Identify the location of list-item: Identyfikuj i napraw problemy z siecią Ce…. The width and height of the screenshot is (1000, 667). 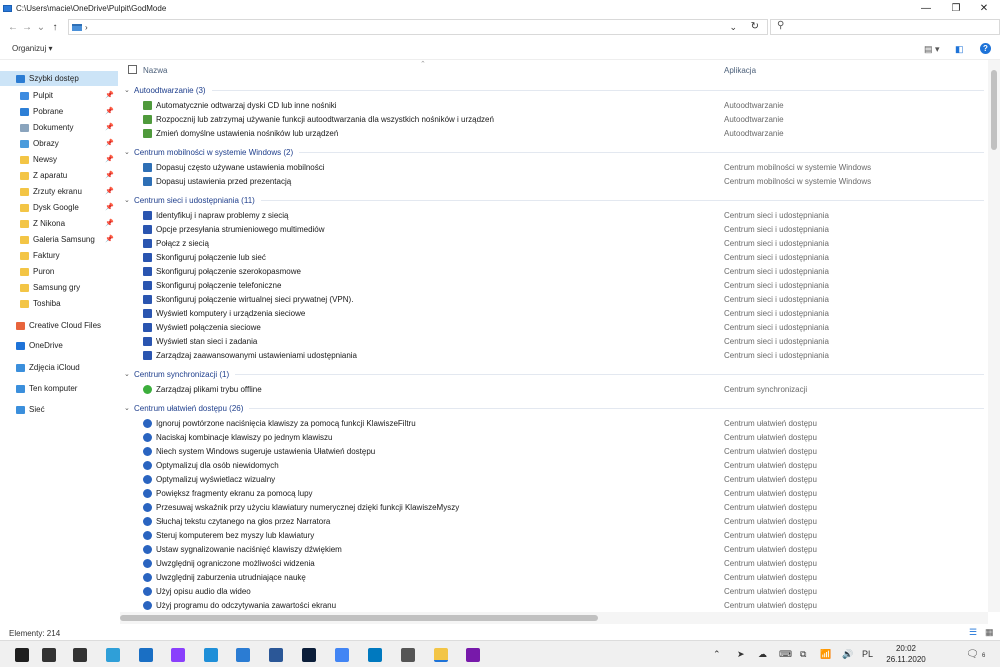
(554, 216).